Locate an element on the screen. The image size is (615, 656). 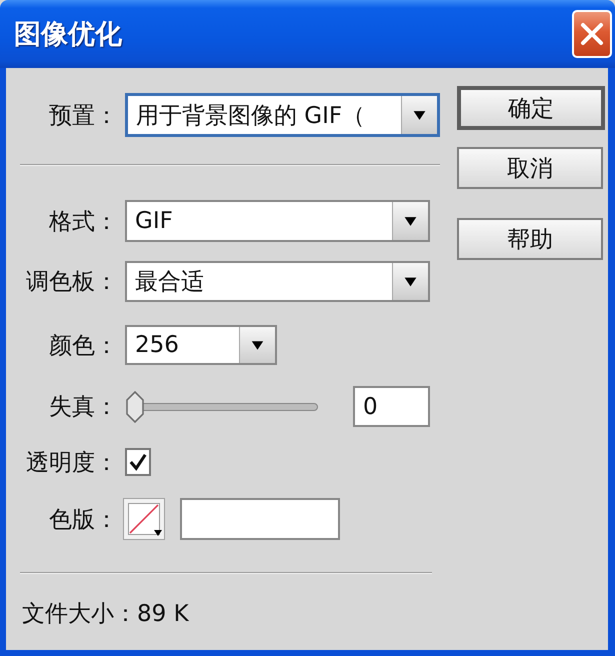
ok-button: 确定 is located at coordinates (531, 108).